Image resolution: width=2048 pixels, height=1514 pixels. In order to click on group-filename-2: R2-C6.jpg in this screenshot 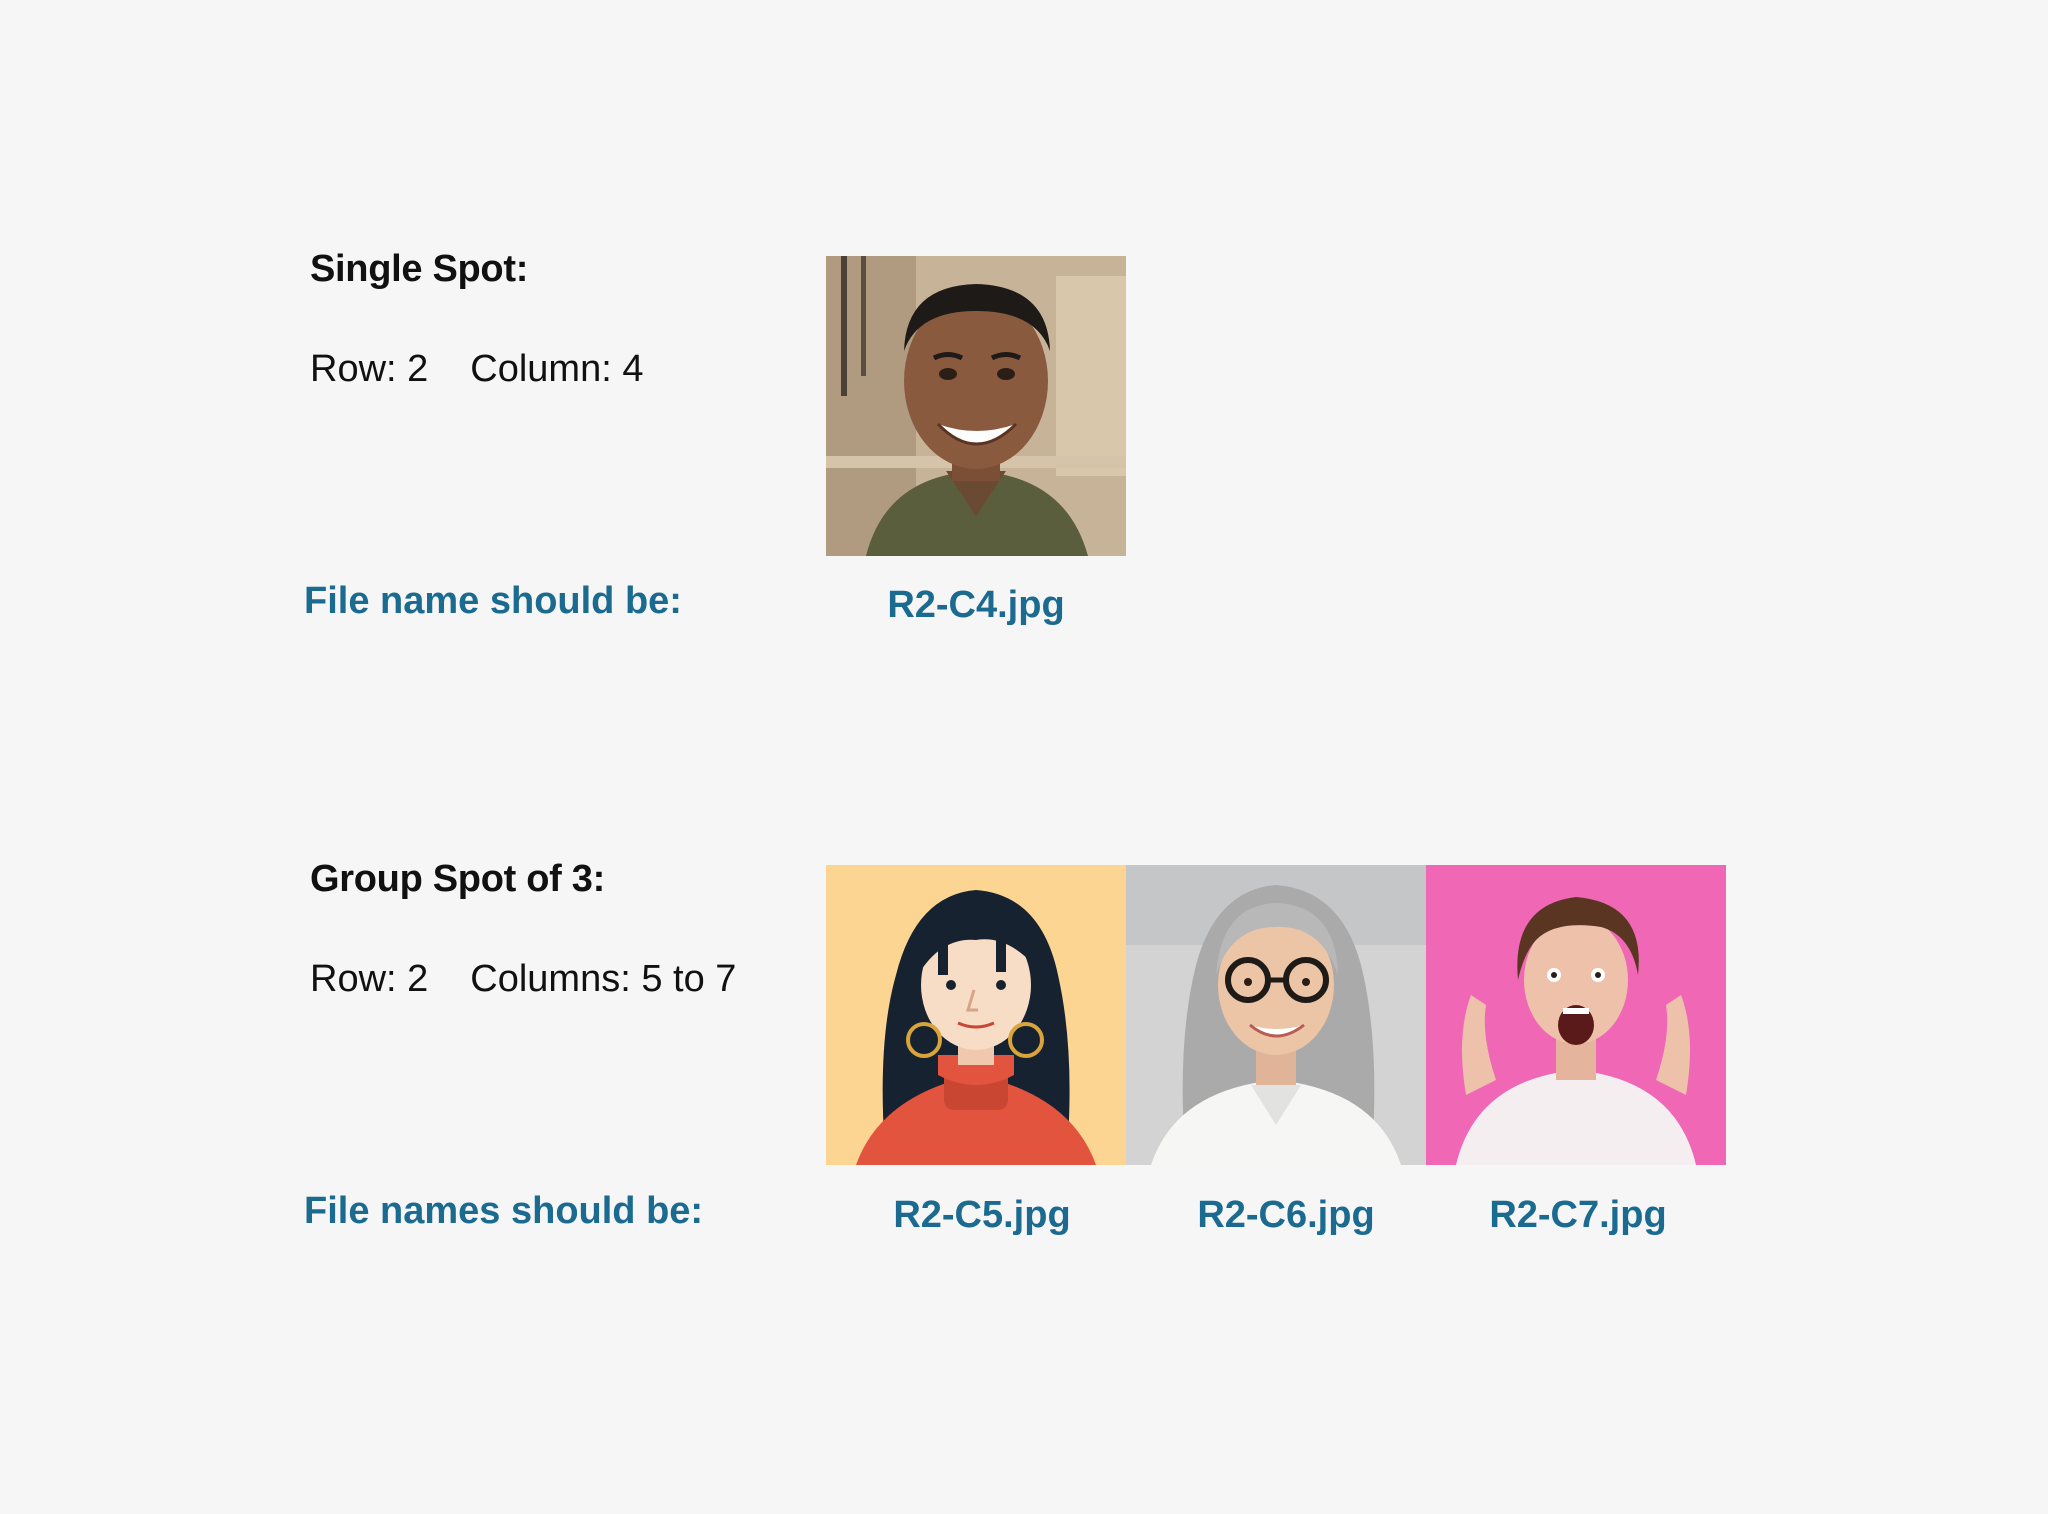, I will do `click(1286, 1215)`.